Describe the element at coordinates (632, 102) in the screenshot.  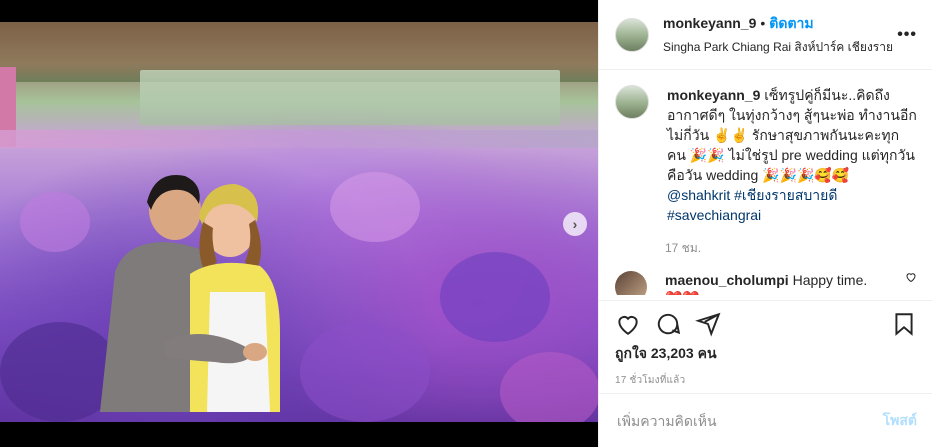
I see `caption-avatar` at that location.